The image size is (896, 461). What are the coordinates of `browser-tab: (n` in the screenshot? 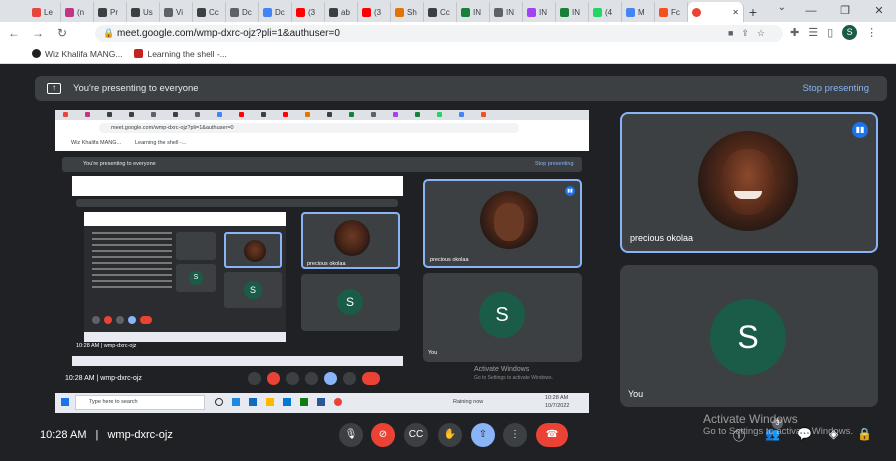 It's located at (77, 12).